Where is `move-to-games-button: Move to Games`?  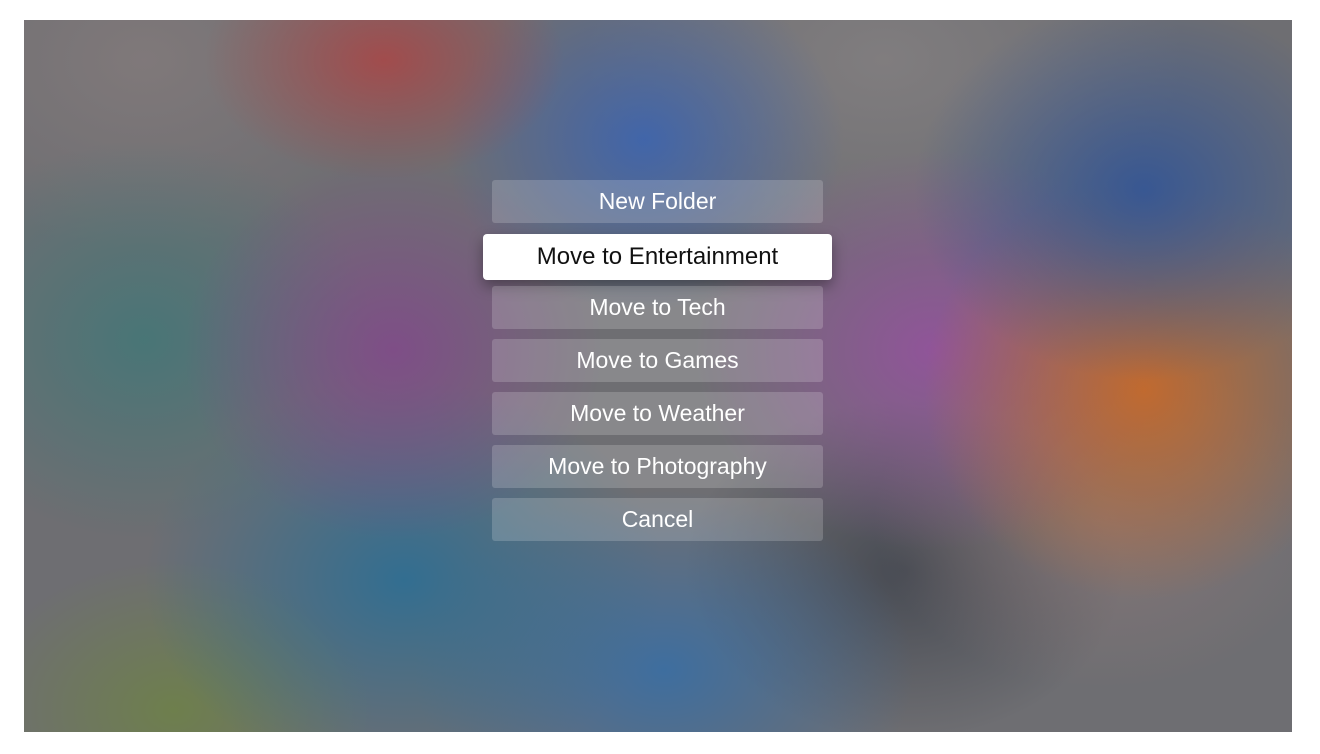 move-to-games-button: Move to Games is located at coordinates (657, 360).